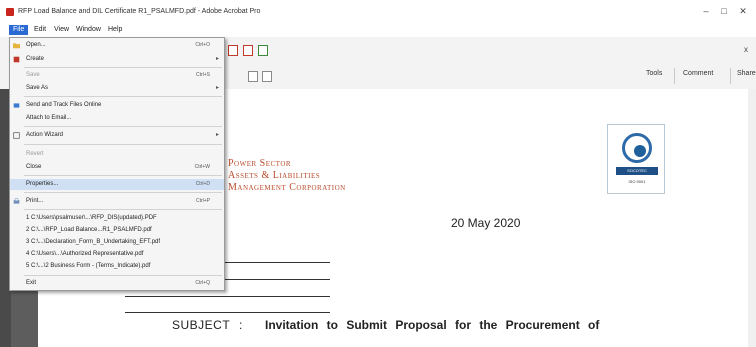  Describe the element at coordinates (724, 11) in the screenshot. I see `maximize-button: □` at that location.